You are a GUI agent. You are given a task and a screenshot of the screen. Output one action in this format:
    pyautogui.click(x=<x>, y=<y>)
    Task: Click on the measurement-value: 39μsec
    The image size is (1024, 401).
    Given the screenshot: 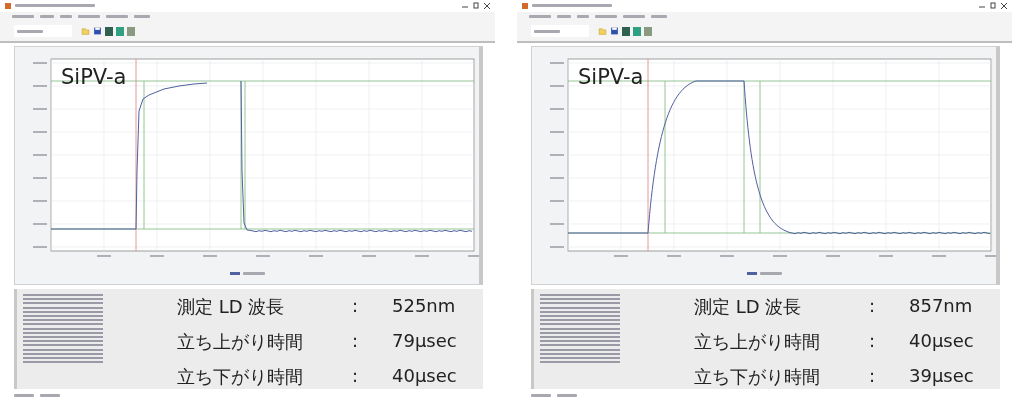 What is the action you would take?
    pyautogui.click(x=941, y=377)
    